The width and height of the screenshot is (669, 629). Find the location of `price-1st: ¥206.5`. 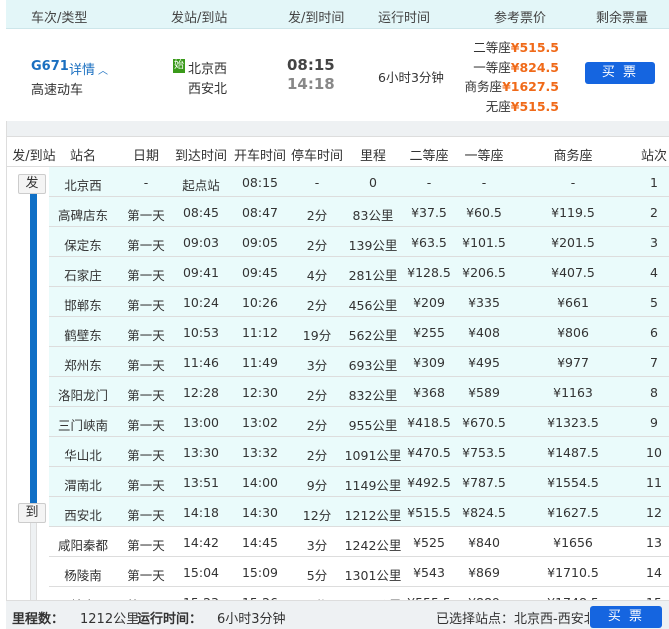

price-1st: ¥206.5 is located at coordinates (484, 272).